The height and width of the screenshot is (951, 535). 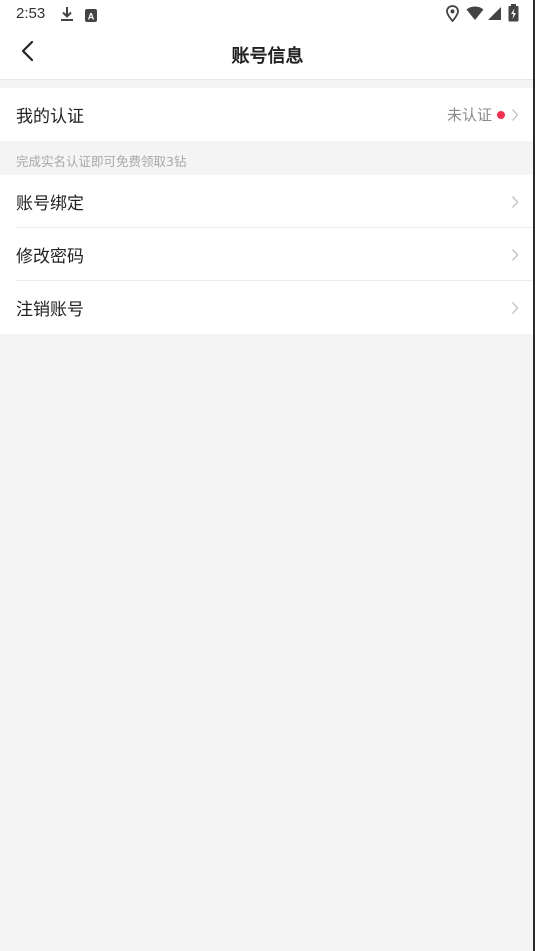 What do you see at coordinates (513, 15) in the screenshot?
I see `battery-icon` at bounding box center [513, 15].